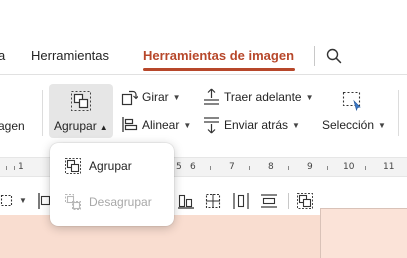 The image size is (407, 258). I want to click on menu-item-agrupar: Agrupar, so click(112, 166).